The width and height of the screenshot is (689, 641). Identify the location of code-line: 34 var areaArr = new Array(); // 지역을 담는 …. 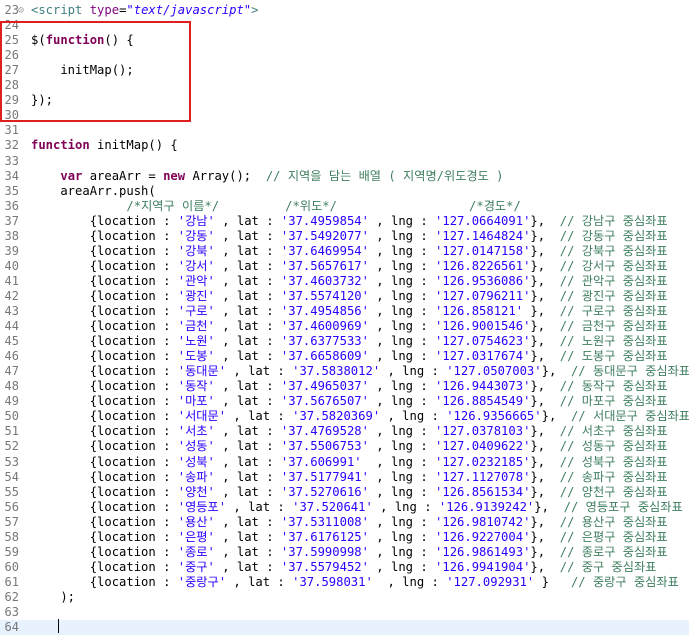
(344, 176).